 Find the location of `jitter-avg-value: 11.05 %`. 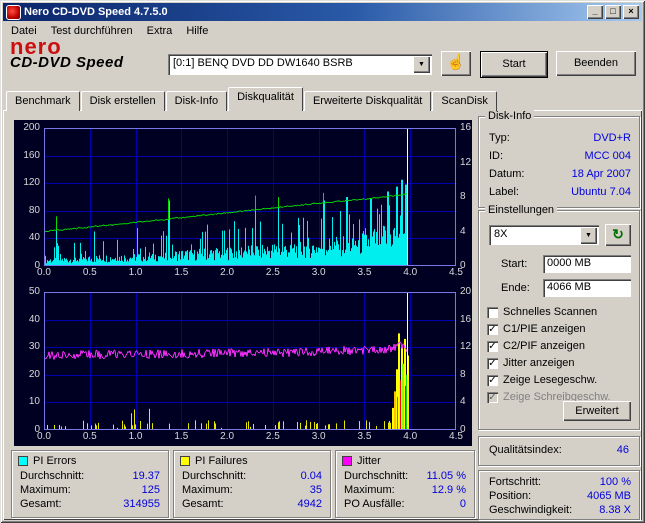

jitter-avg-value: 11.05 % is located at coordinates (446, 476).